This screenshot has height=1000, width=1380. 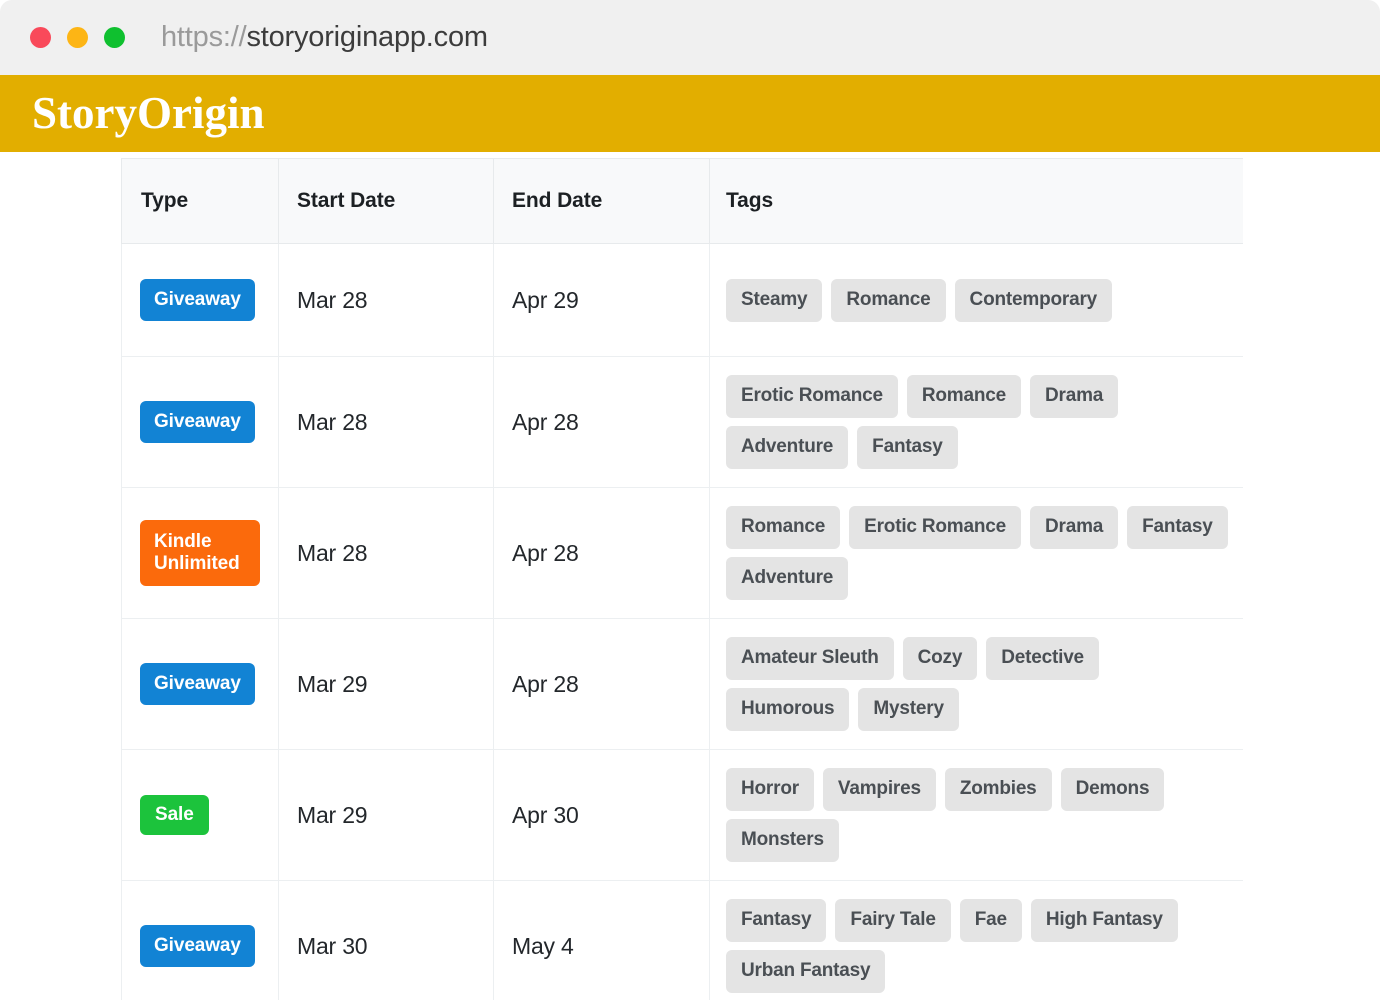 What do you see at coordinates (386, 940) in the screenshot?
I see `cell-start-date: Mar 30` at bounding box center [386, 940].